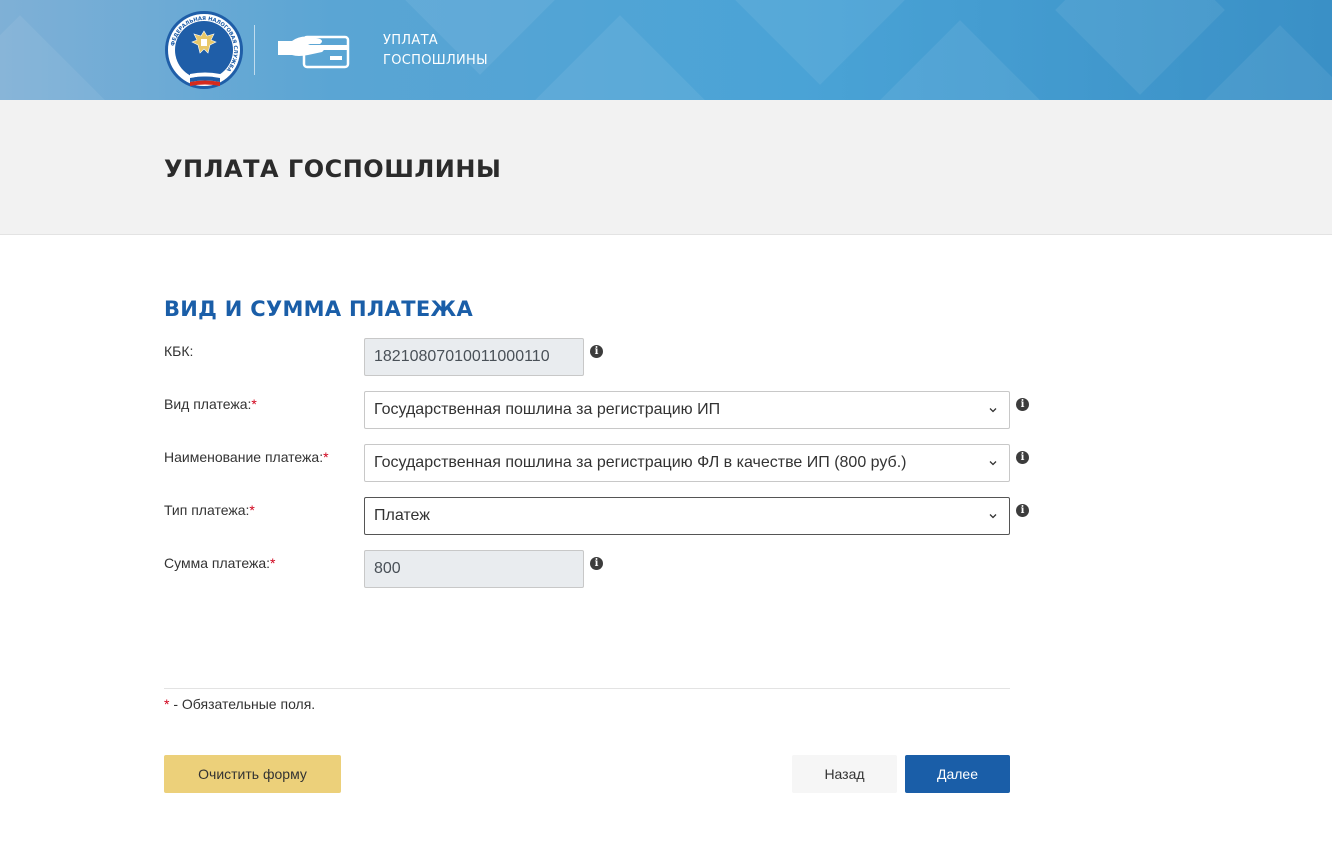 This screenshot has height=846, width=1332. What do you see at coordinates (387, 568) in the screenshot?
I see `payment-amount-value: 800` at bounding box center [387, 568].